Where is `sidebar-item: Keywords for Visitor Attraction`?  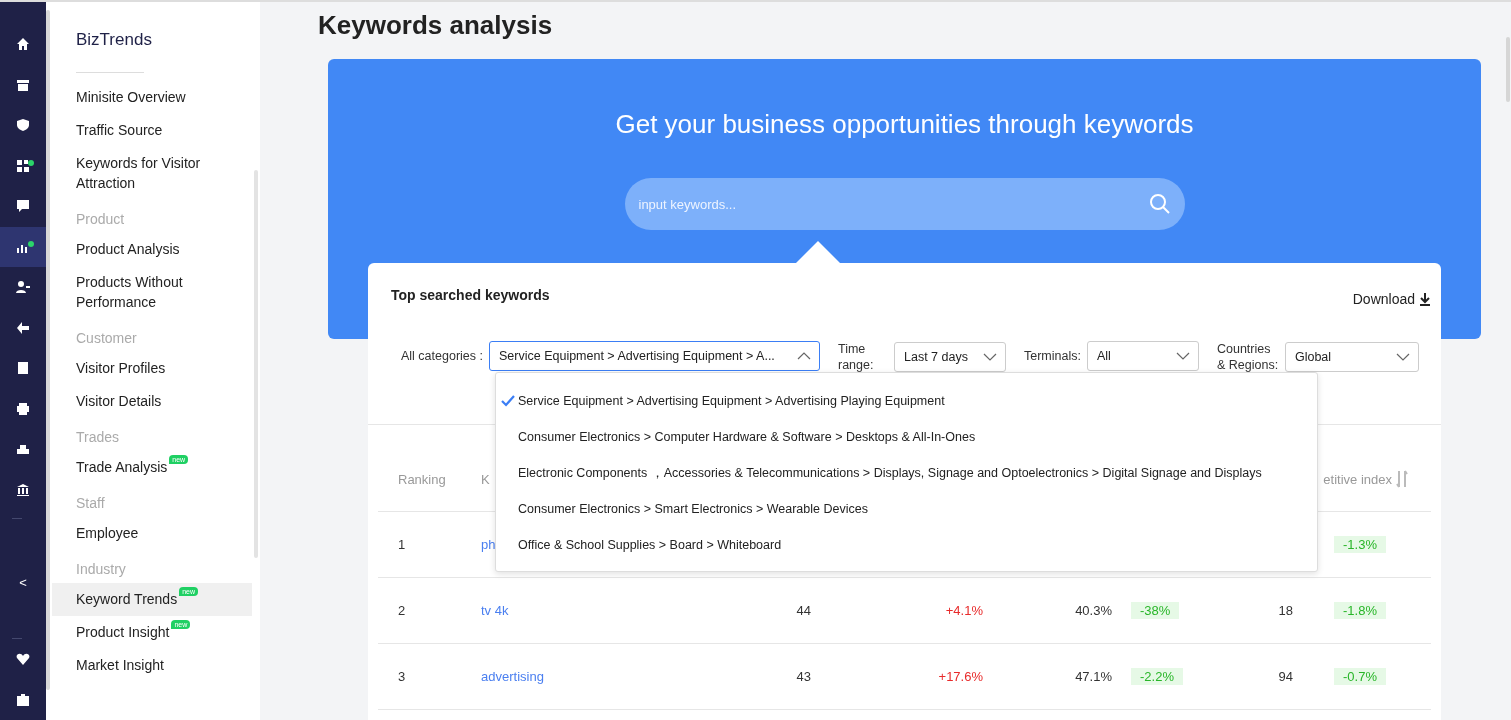 sidebar-item: Keywords for Visitor Attraction is located at coordinates (152, 173).